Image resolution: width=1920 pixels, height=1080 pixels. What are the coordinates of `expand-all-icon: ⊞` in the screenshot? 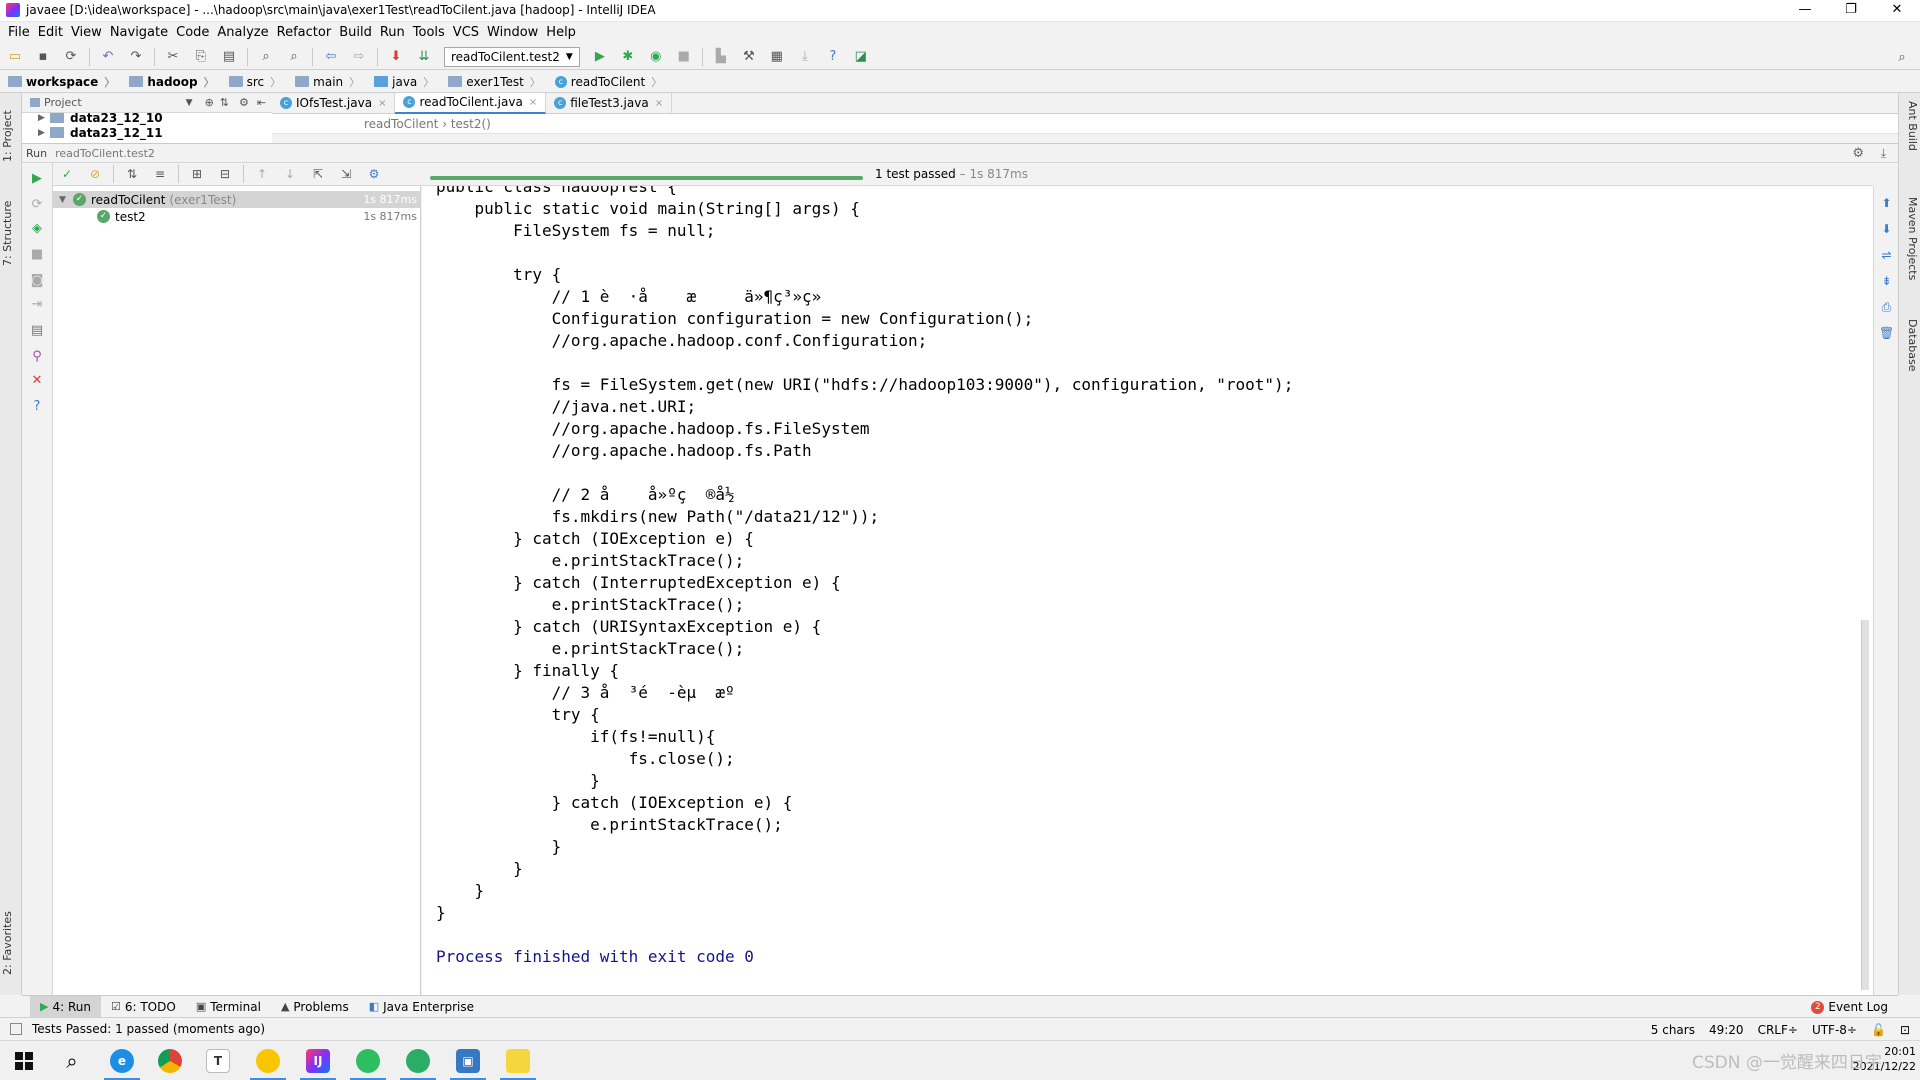 It's located at (197, 174).